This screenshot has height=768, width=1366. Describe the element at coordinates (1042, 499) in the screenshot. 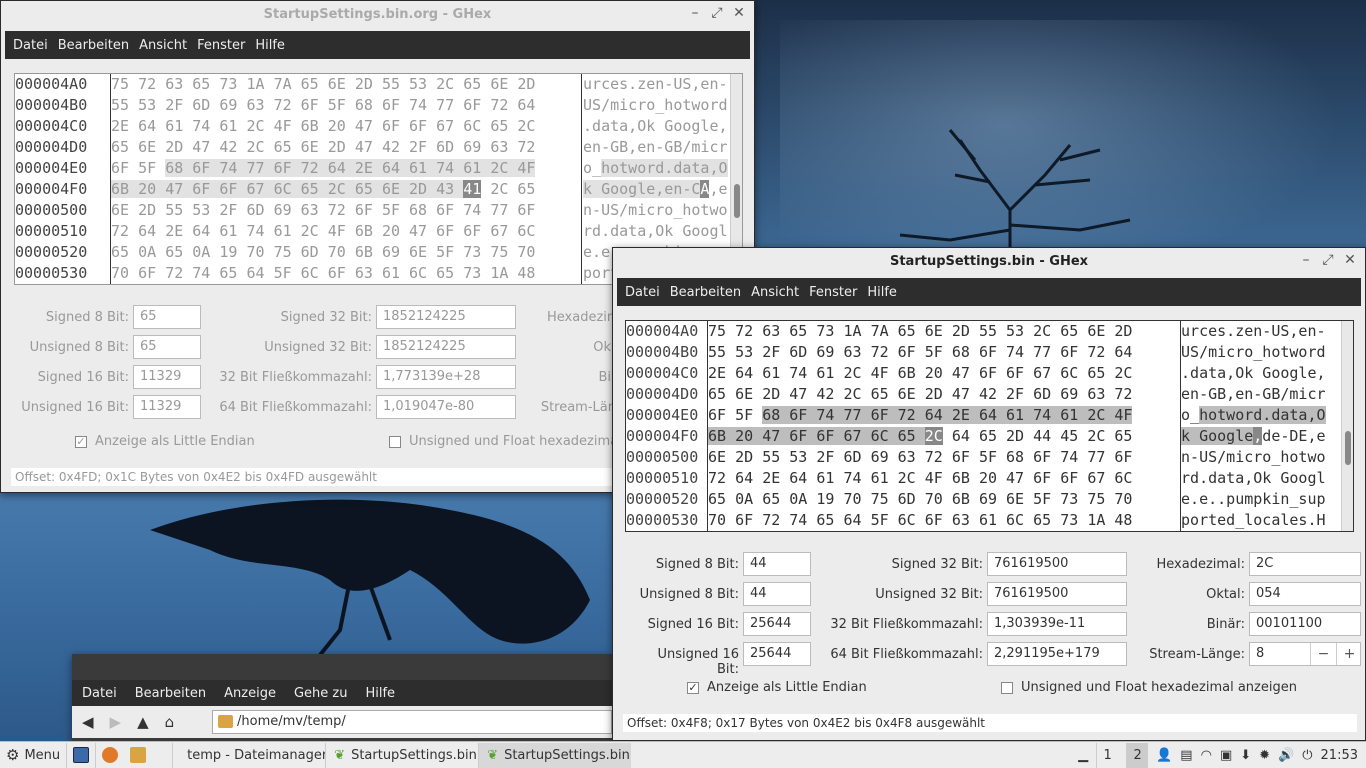

I see `hex-byte: 5F` at that location.